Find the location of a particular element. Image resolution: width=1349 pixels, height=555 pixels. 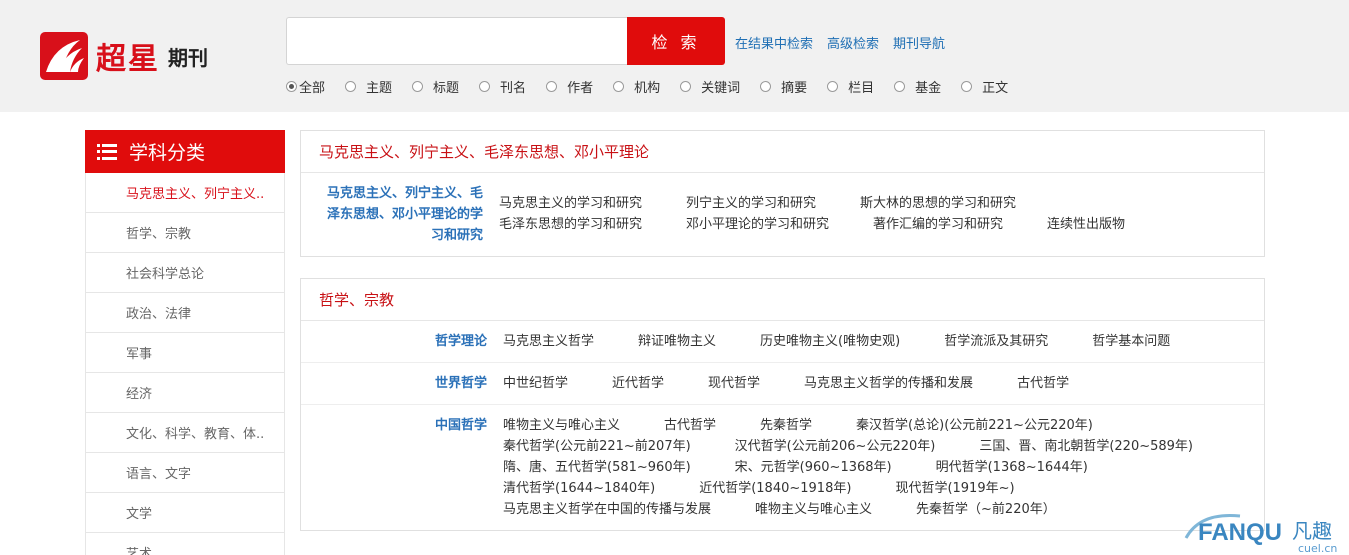

sidebar-item: 经济 is located at coordinates (185, 393).